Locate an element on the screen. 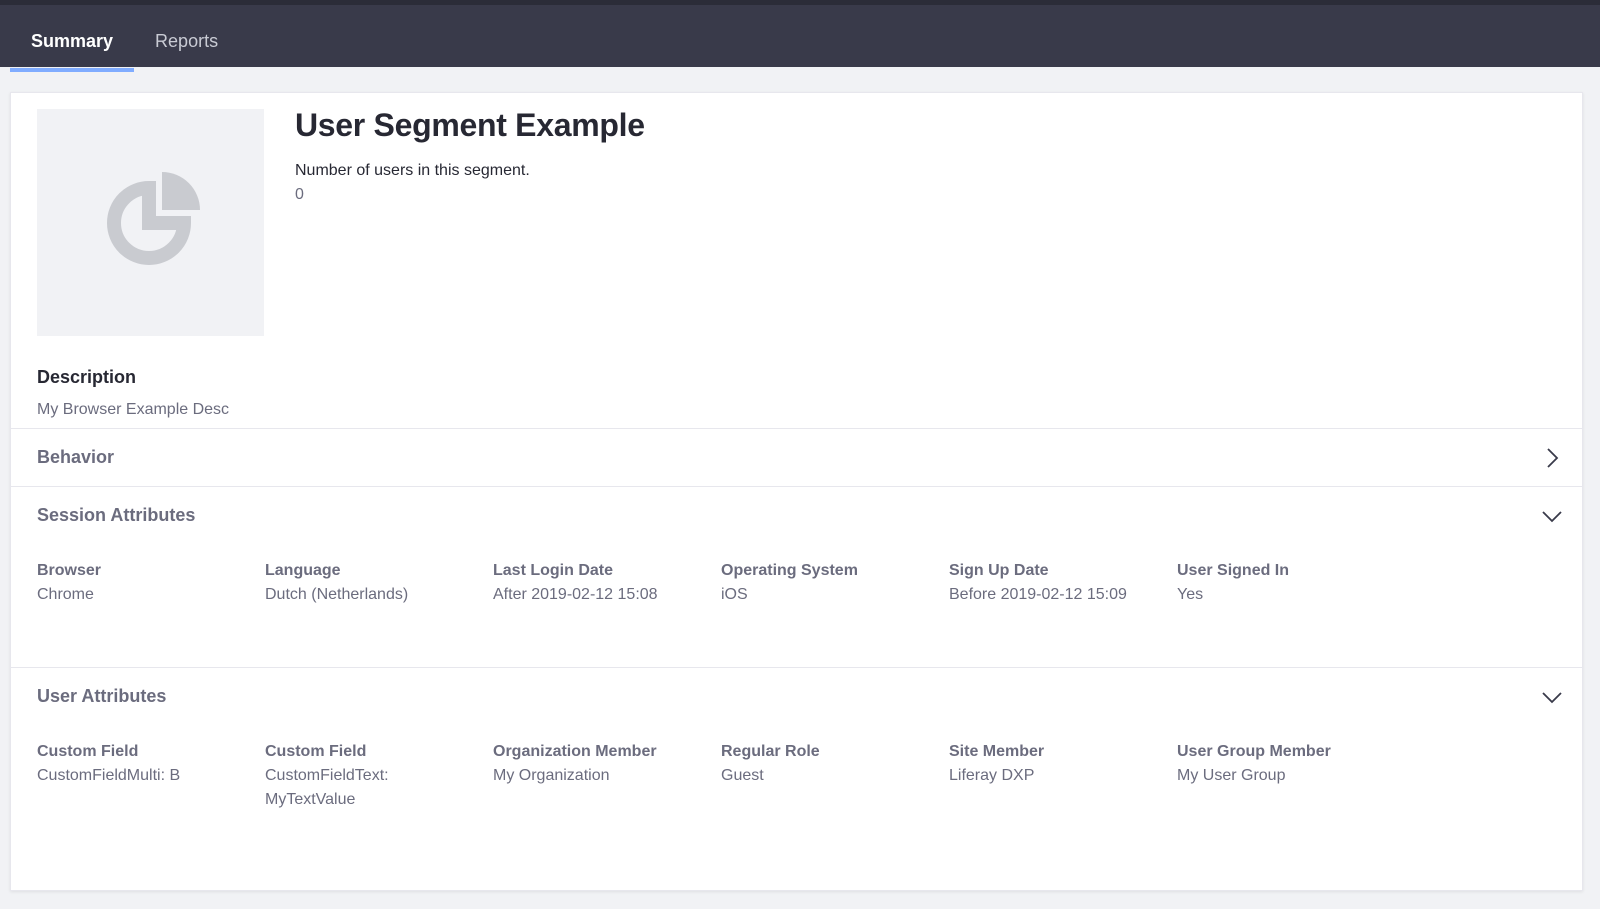  behavior-panel-header: Behavior is located at coordinates (796, 458).